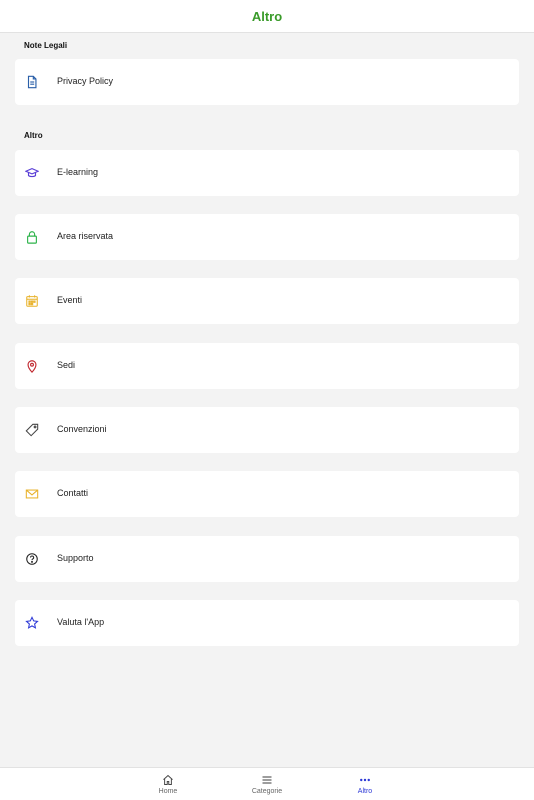 The height and width of the screenshot is (800, 534). What do you see at coordinates (32, 301) in the screenshot?
I see `calendar-icon` at bounding box center [32, 301].